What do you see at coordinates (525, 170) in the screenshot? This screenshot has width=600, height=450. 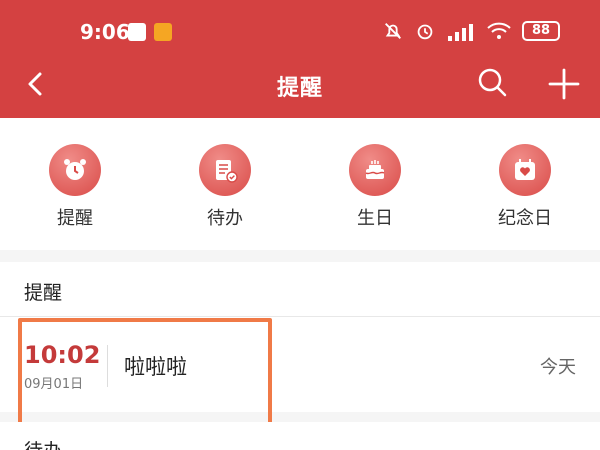 I see `heart-calendar-icon` at bounding box center [525, 170].